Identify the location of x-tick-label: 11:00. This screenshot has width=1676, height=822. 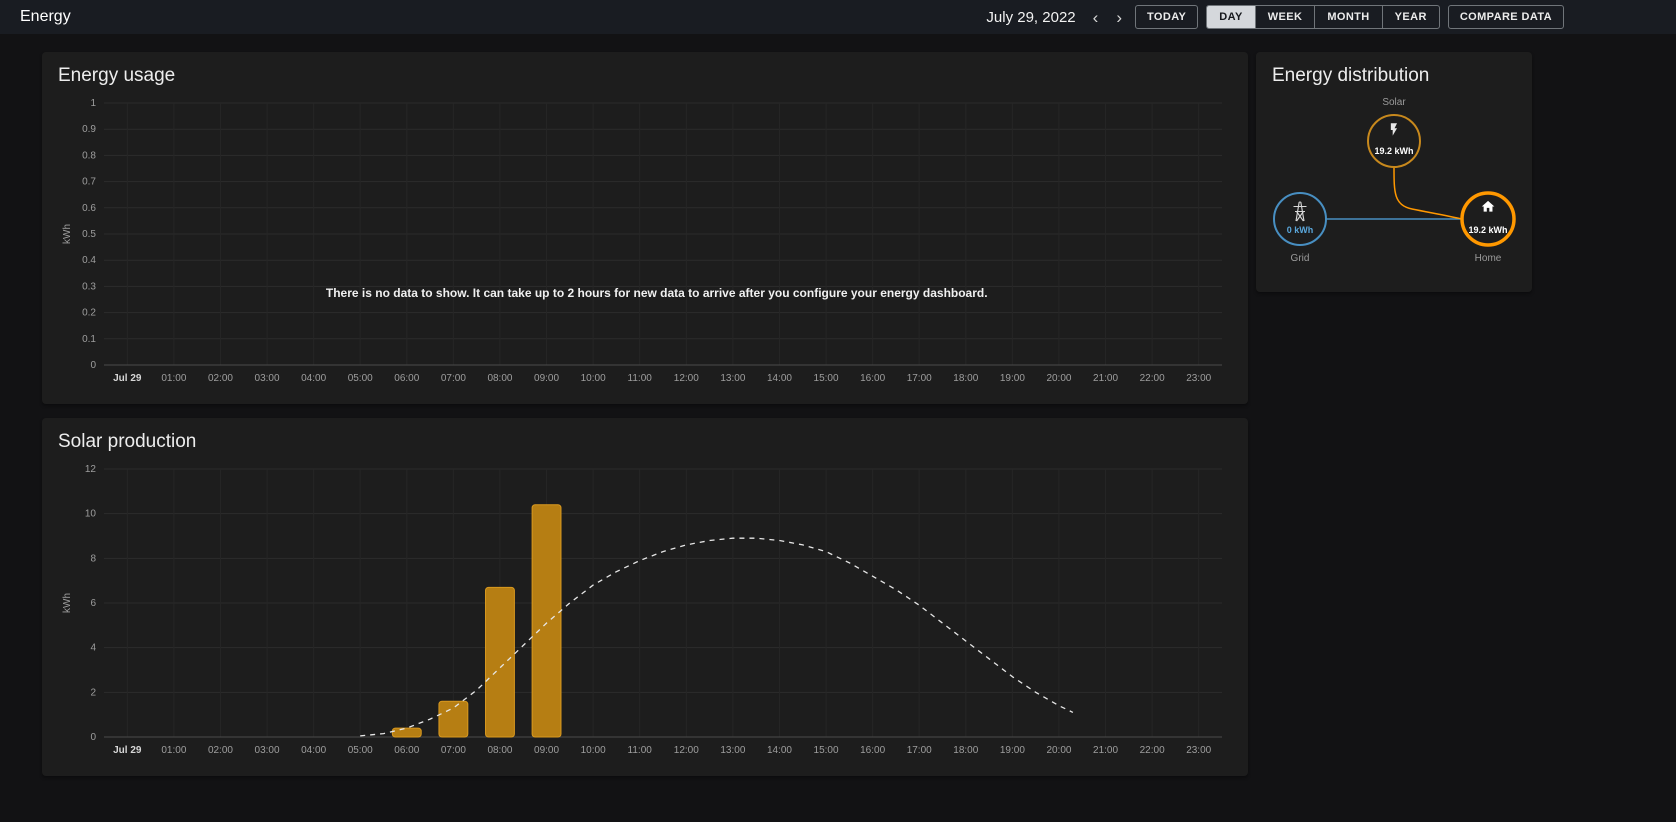
(640, 750).